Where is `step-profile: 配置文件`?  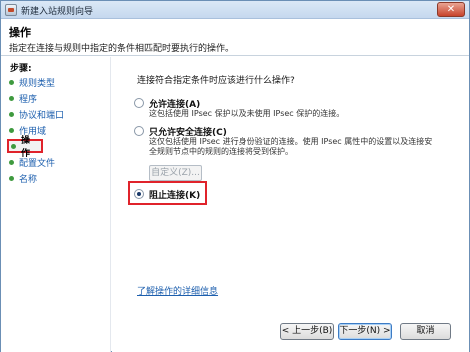 step-profile: 配置文件 is located at coordinates (32, 162).